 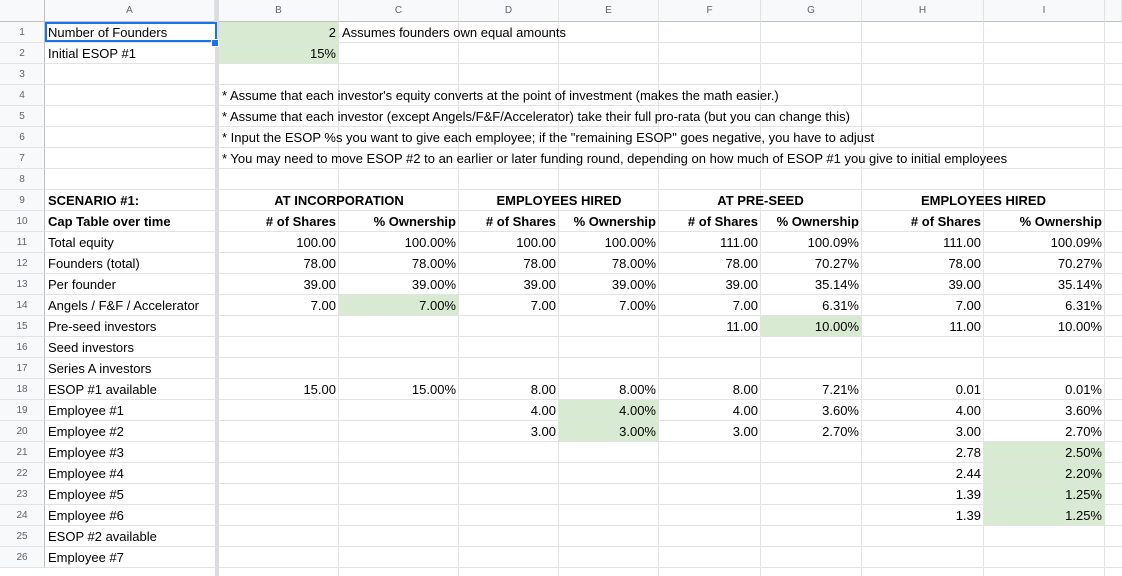 What do you see at coordinates (559, 200) in the screenshot?
I see `stage-header-employees-hired-1: EMPLOYEES HIRED` at bounding box center [559, 200].